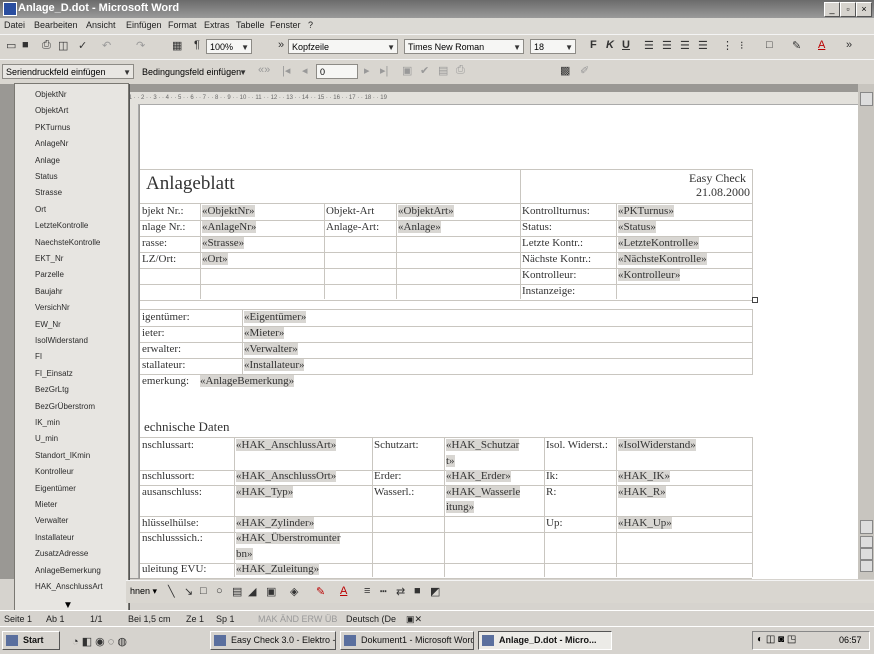  I want to click on highlight-icon: ✎, so click(796, 45).